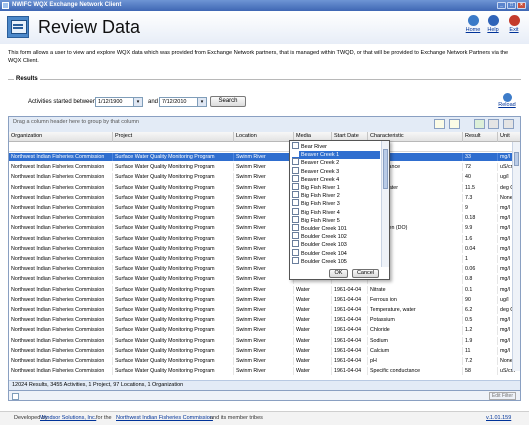  Describe the element at coordinates (493, 124) in the screenshot. I see `print-icon` at that location.